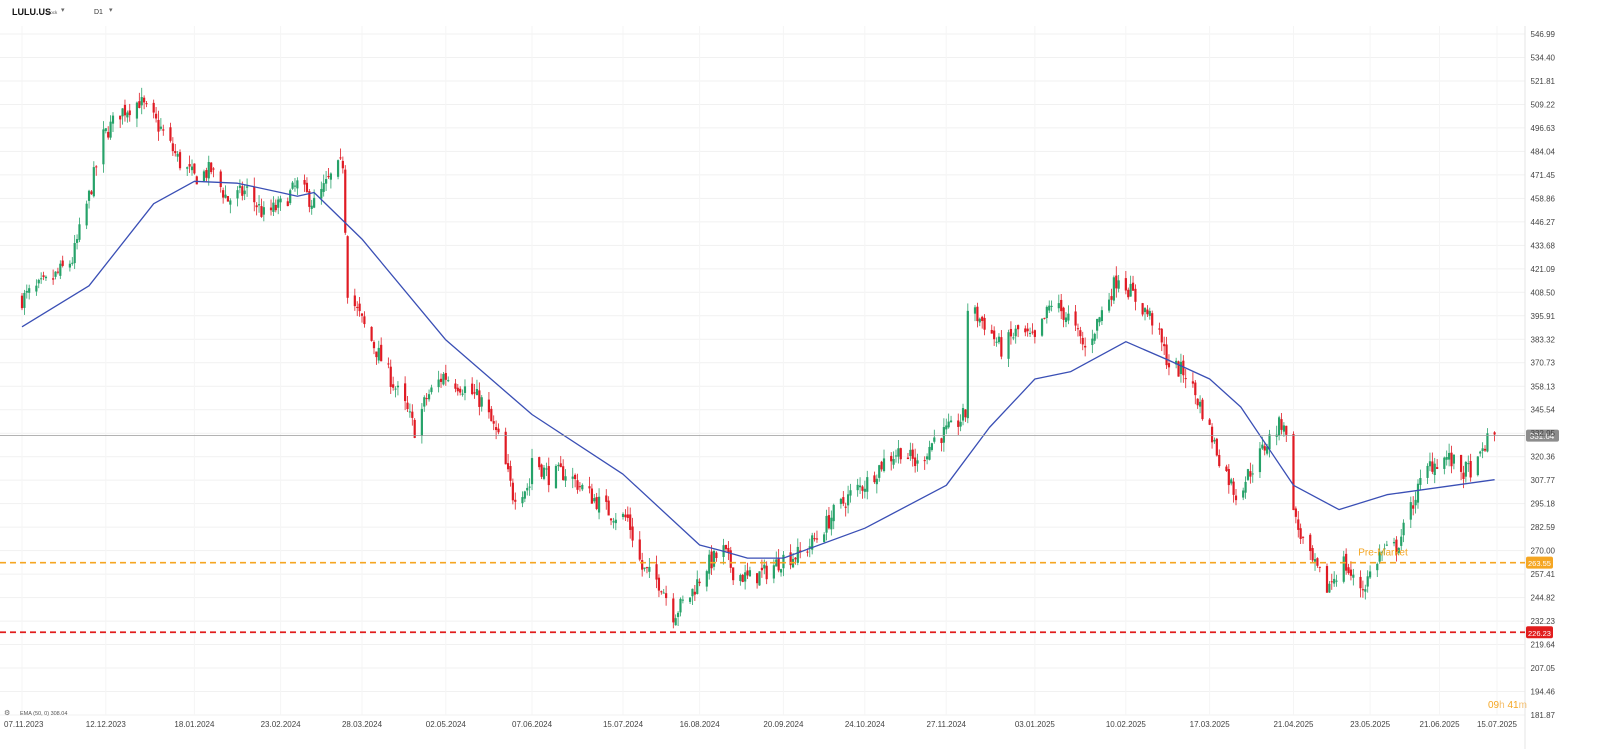 This screenshot has height=749, width=1600. I want to click on support-value: 226.23, so click(1539, 633).